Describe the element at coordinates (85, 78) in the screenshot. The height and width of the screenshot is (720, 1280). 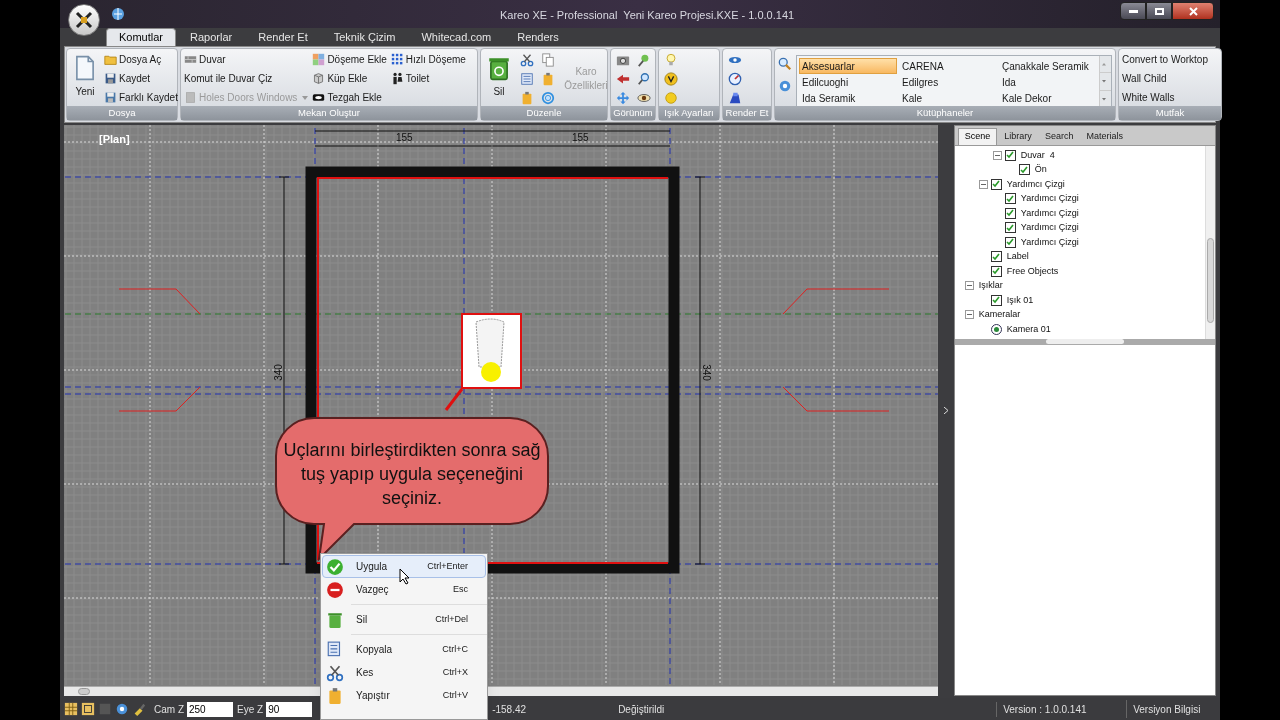
I see `ribbon-button: Yeni` at that location.